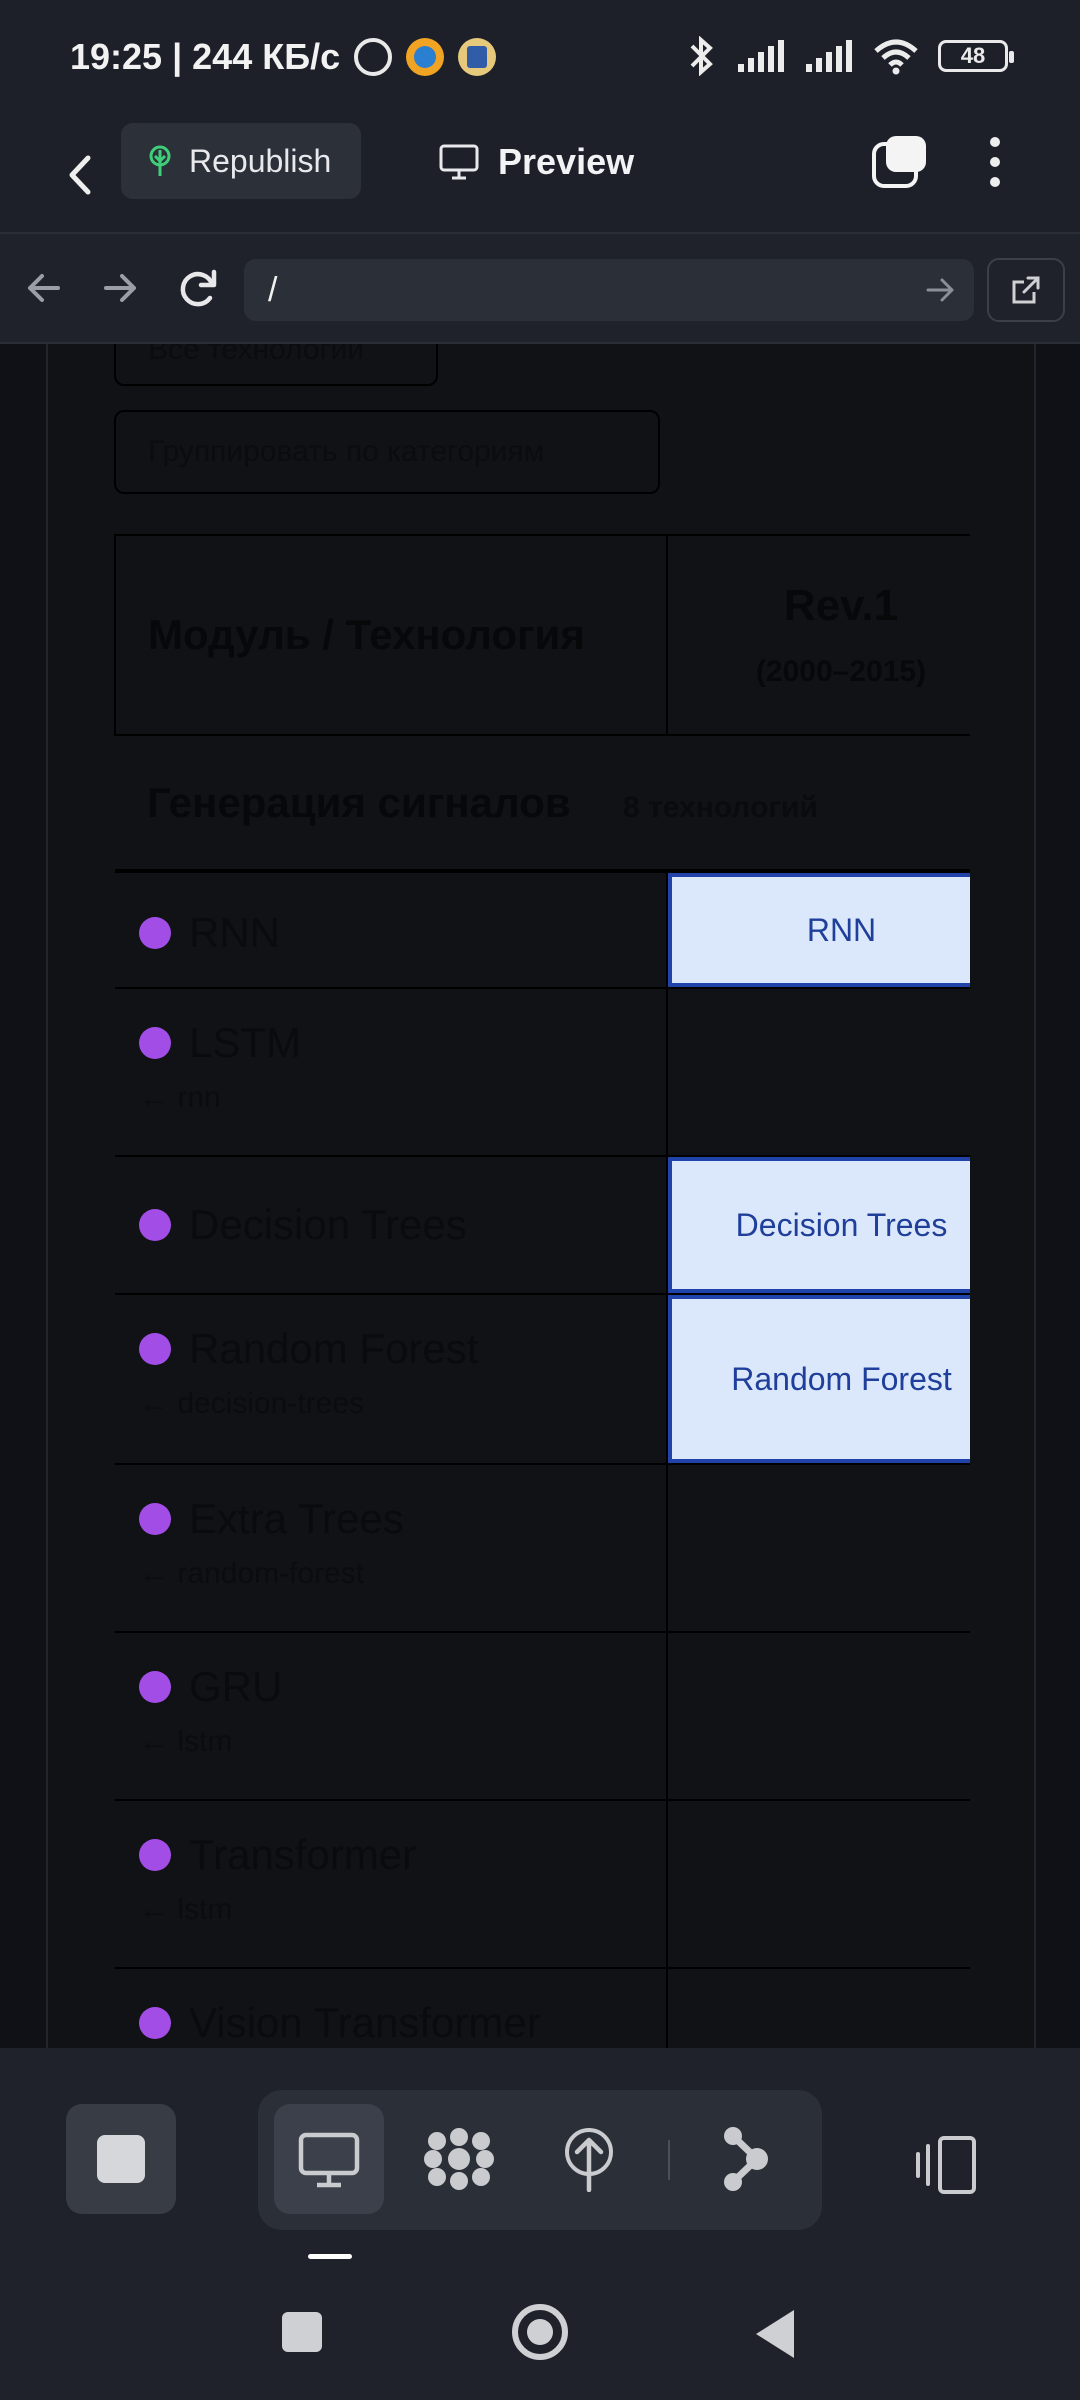 The width and height of the screenshot is (1080, 2400). I want to click on app-icon, so click(477, 57).